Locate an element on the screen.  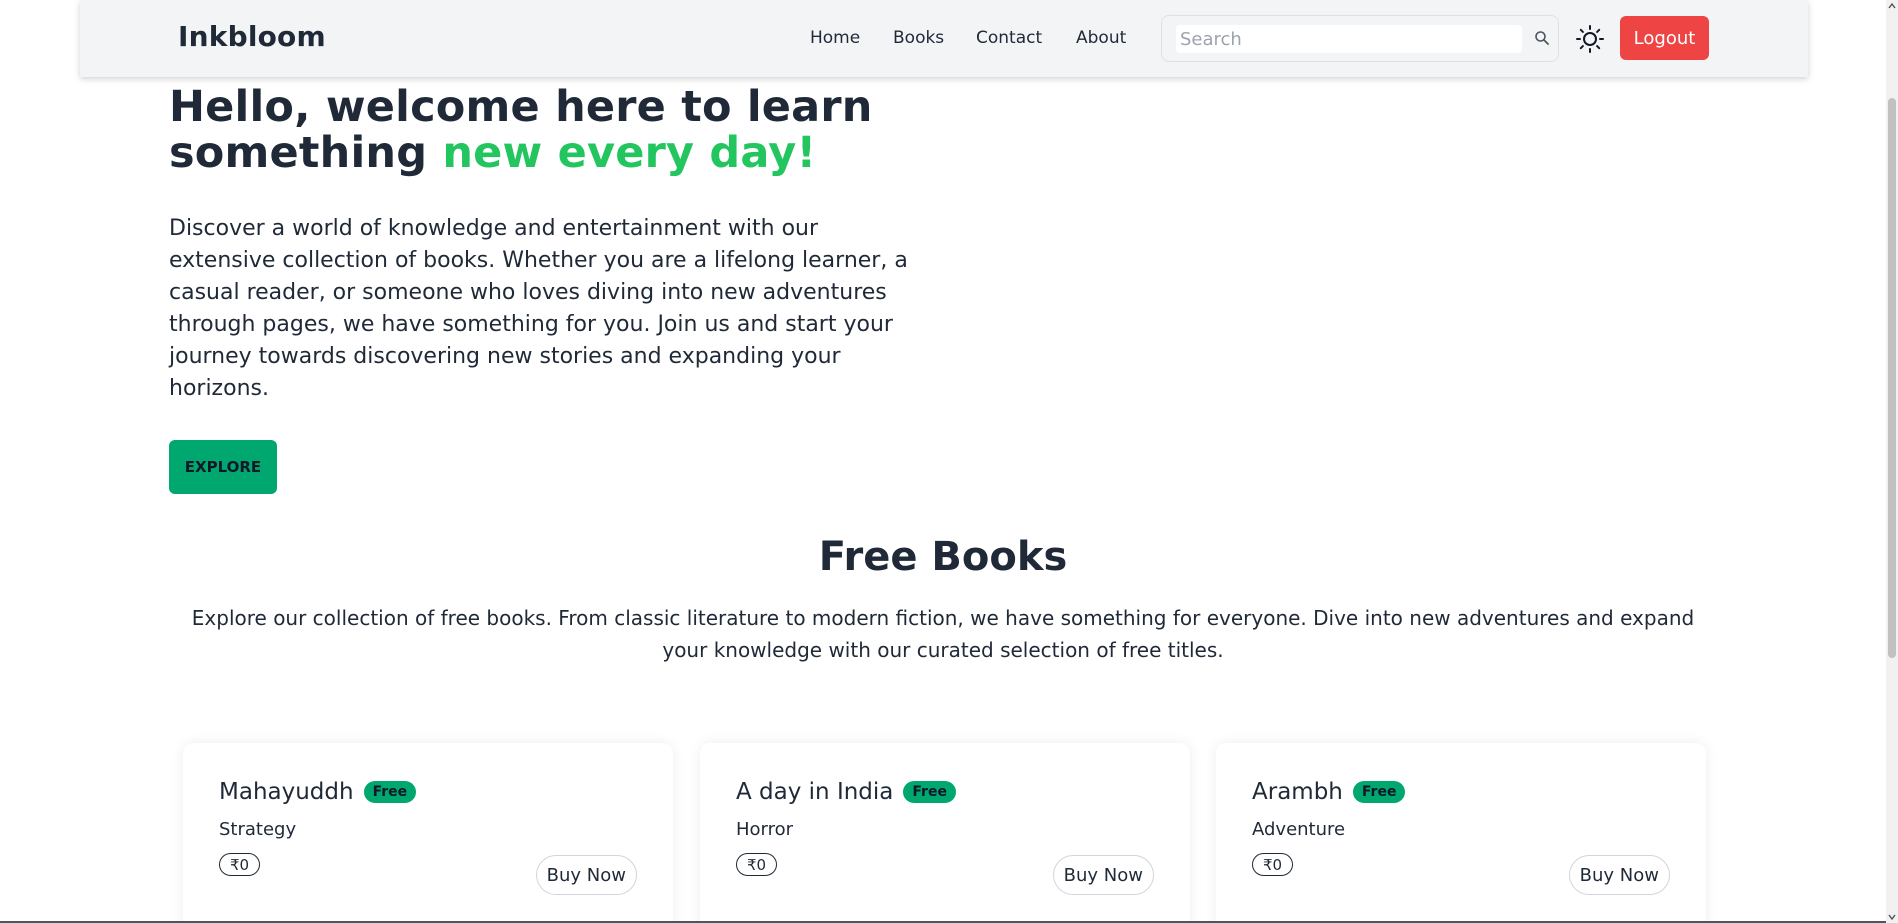
card-title-row: Arambh Free is located at coordinates (1329, 792).